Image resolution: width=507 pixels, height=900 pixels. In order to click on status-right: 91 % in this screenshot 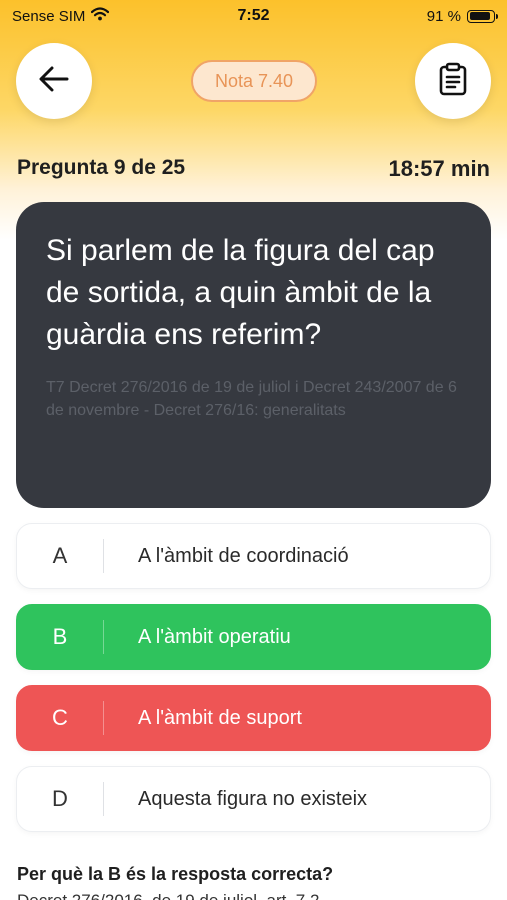, I will do `click(462, 16)`.